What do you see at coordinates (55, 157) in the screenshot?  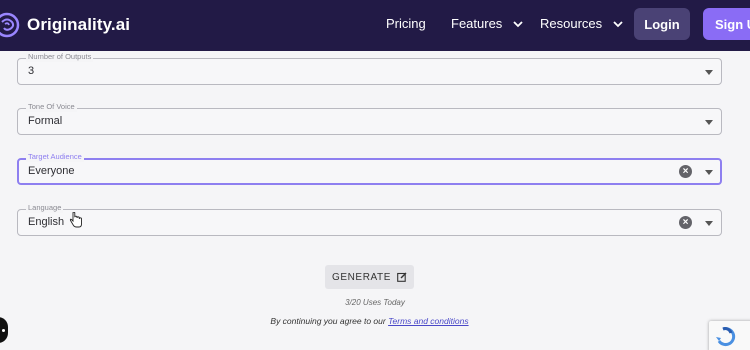 I see `field-label: Target Audience` at bounding box center [55, 157].